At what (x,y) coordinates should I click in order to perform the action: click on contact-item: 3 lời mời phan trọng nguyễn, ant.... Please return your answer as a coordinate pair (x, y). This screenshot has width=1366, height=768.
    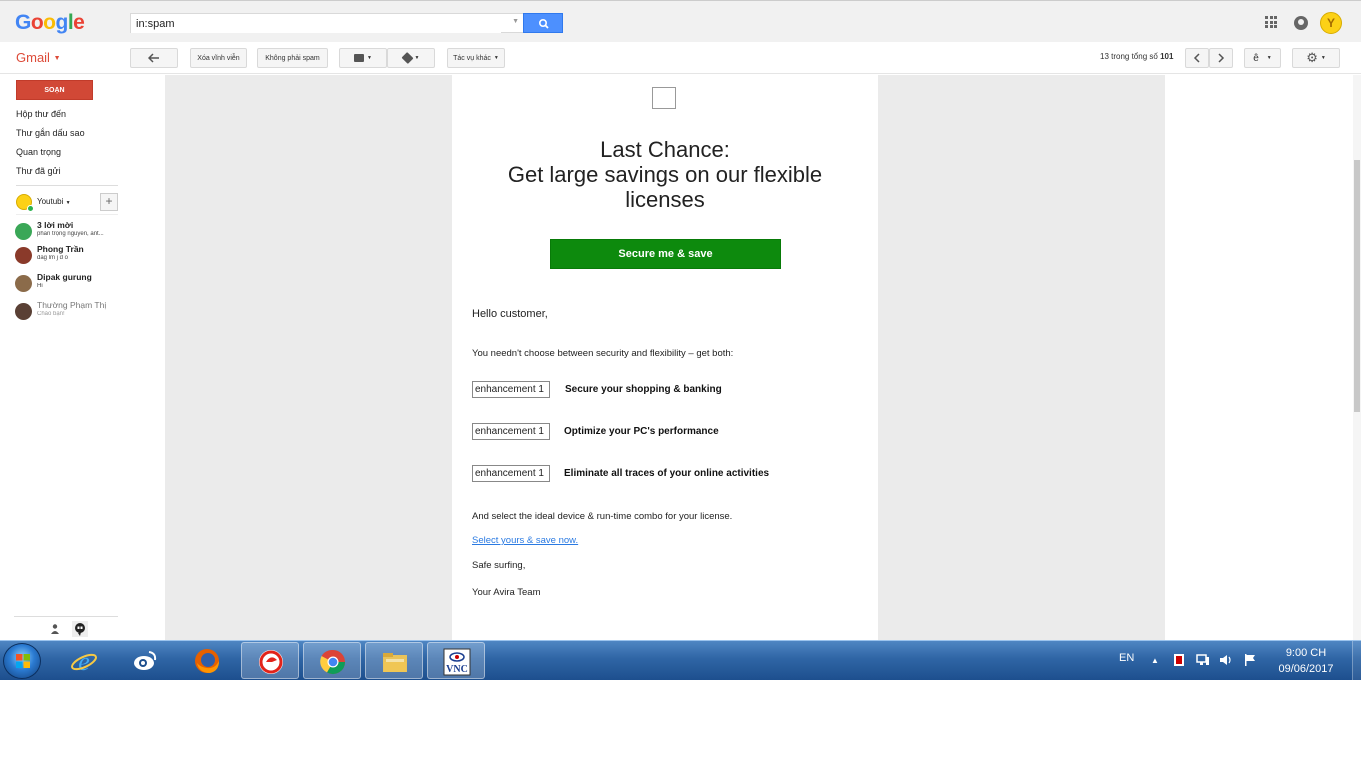
    Looking at the image, I should click on (70, 232).